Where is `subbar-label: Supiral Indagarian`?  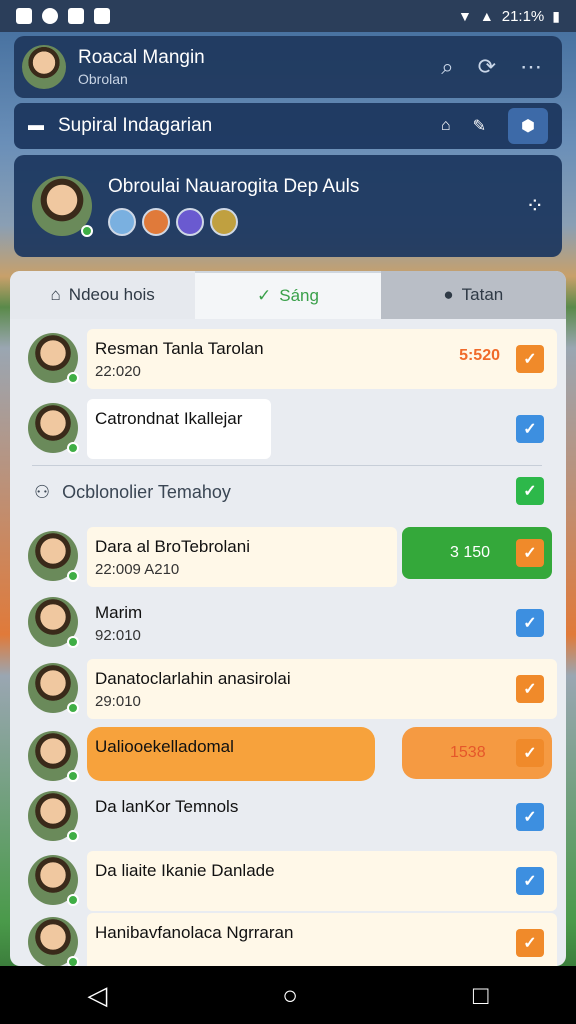 subbar-label: Supiral Indagarian is located at coordinates (135, 125).